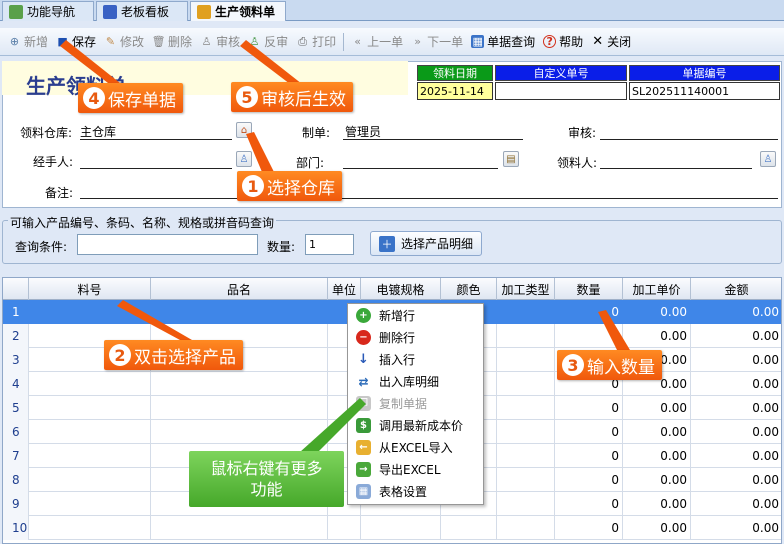  I want to click on previous-button: « 上一单, so click(377, 42).